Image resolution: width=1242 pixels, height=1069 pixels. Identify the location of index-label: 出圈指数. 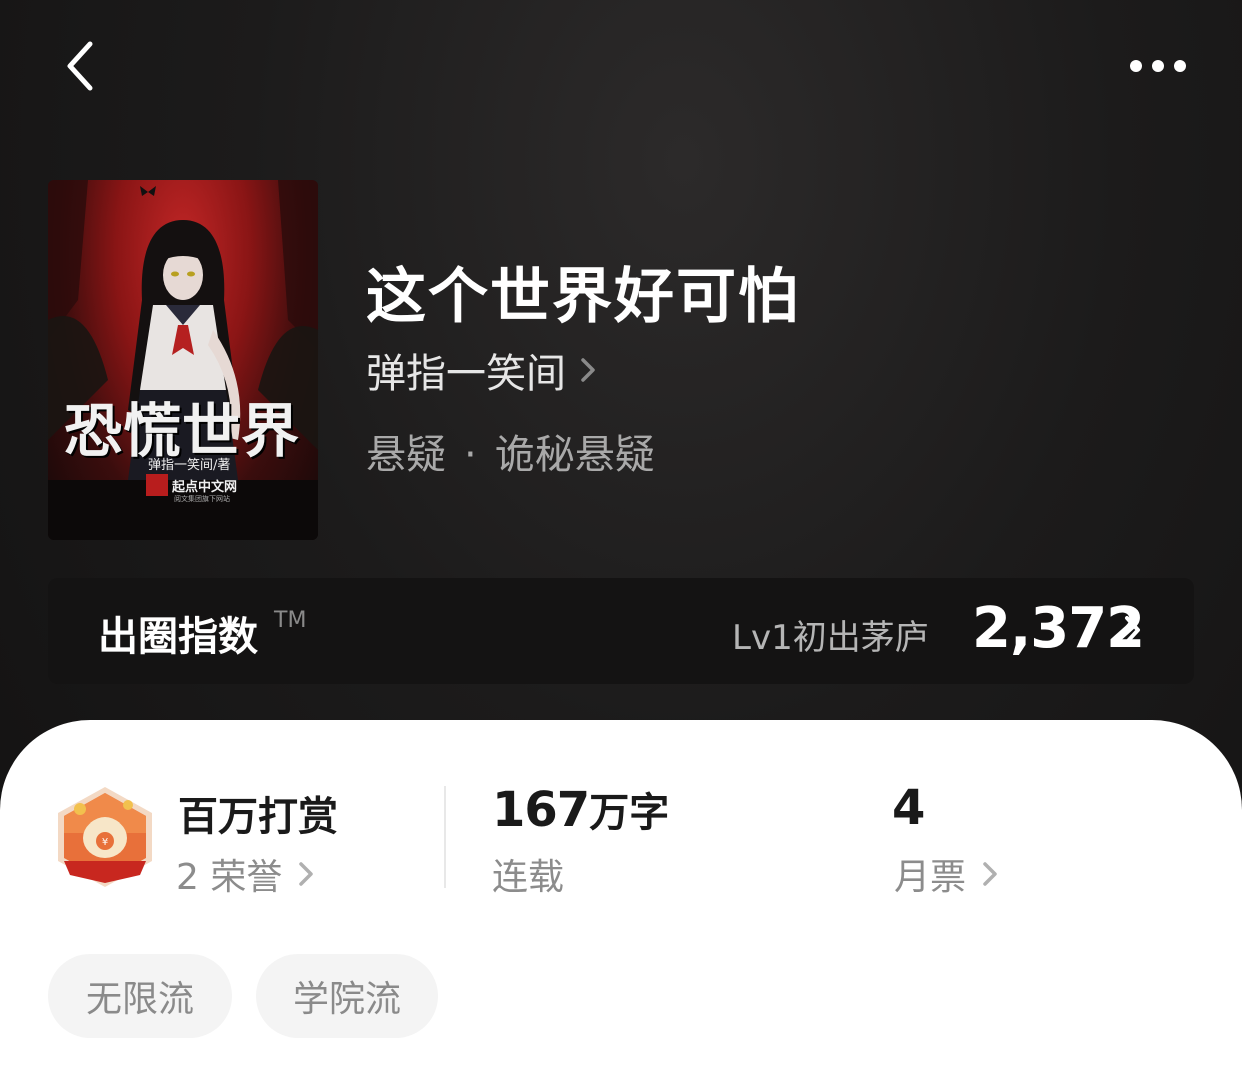
(178, 637).